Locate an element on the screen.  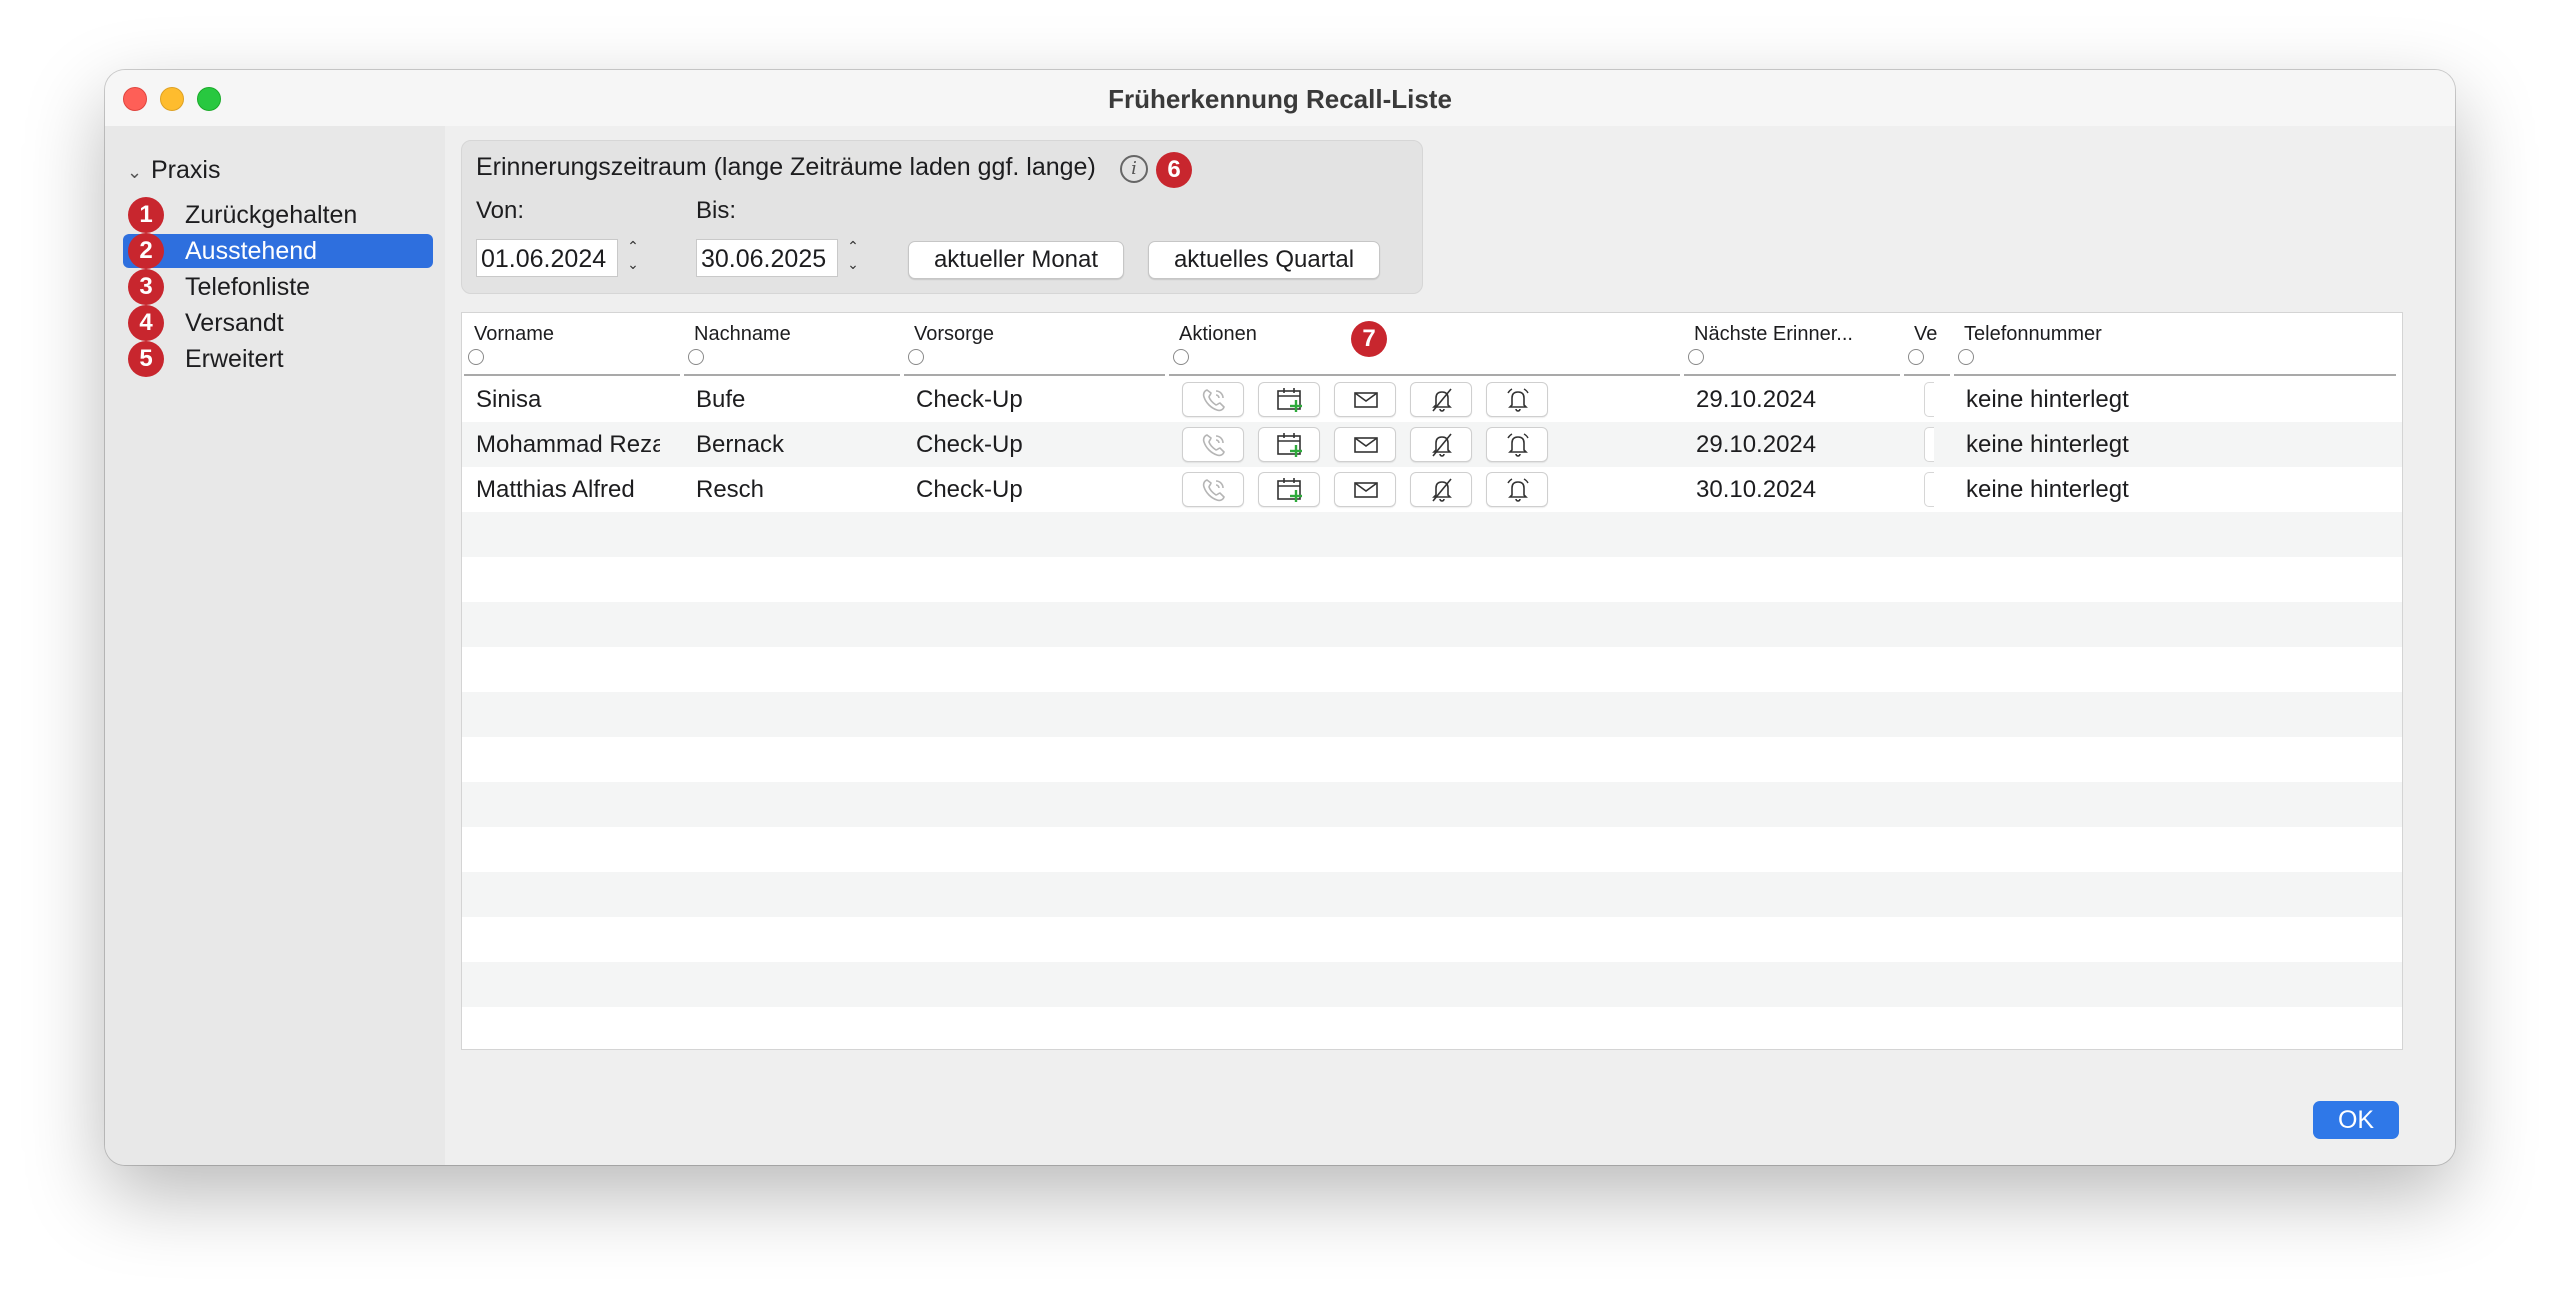
sidebar-item-label: Zurückgehalten is located at coordinates (271, 215).